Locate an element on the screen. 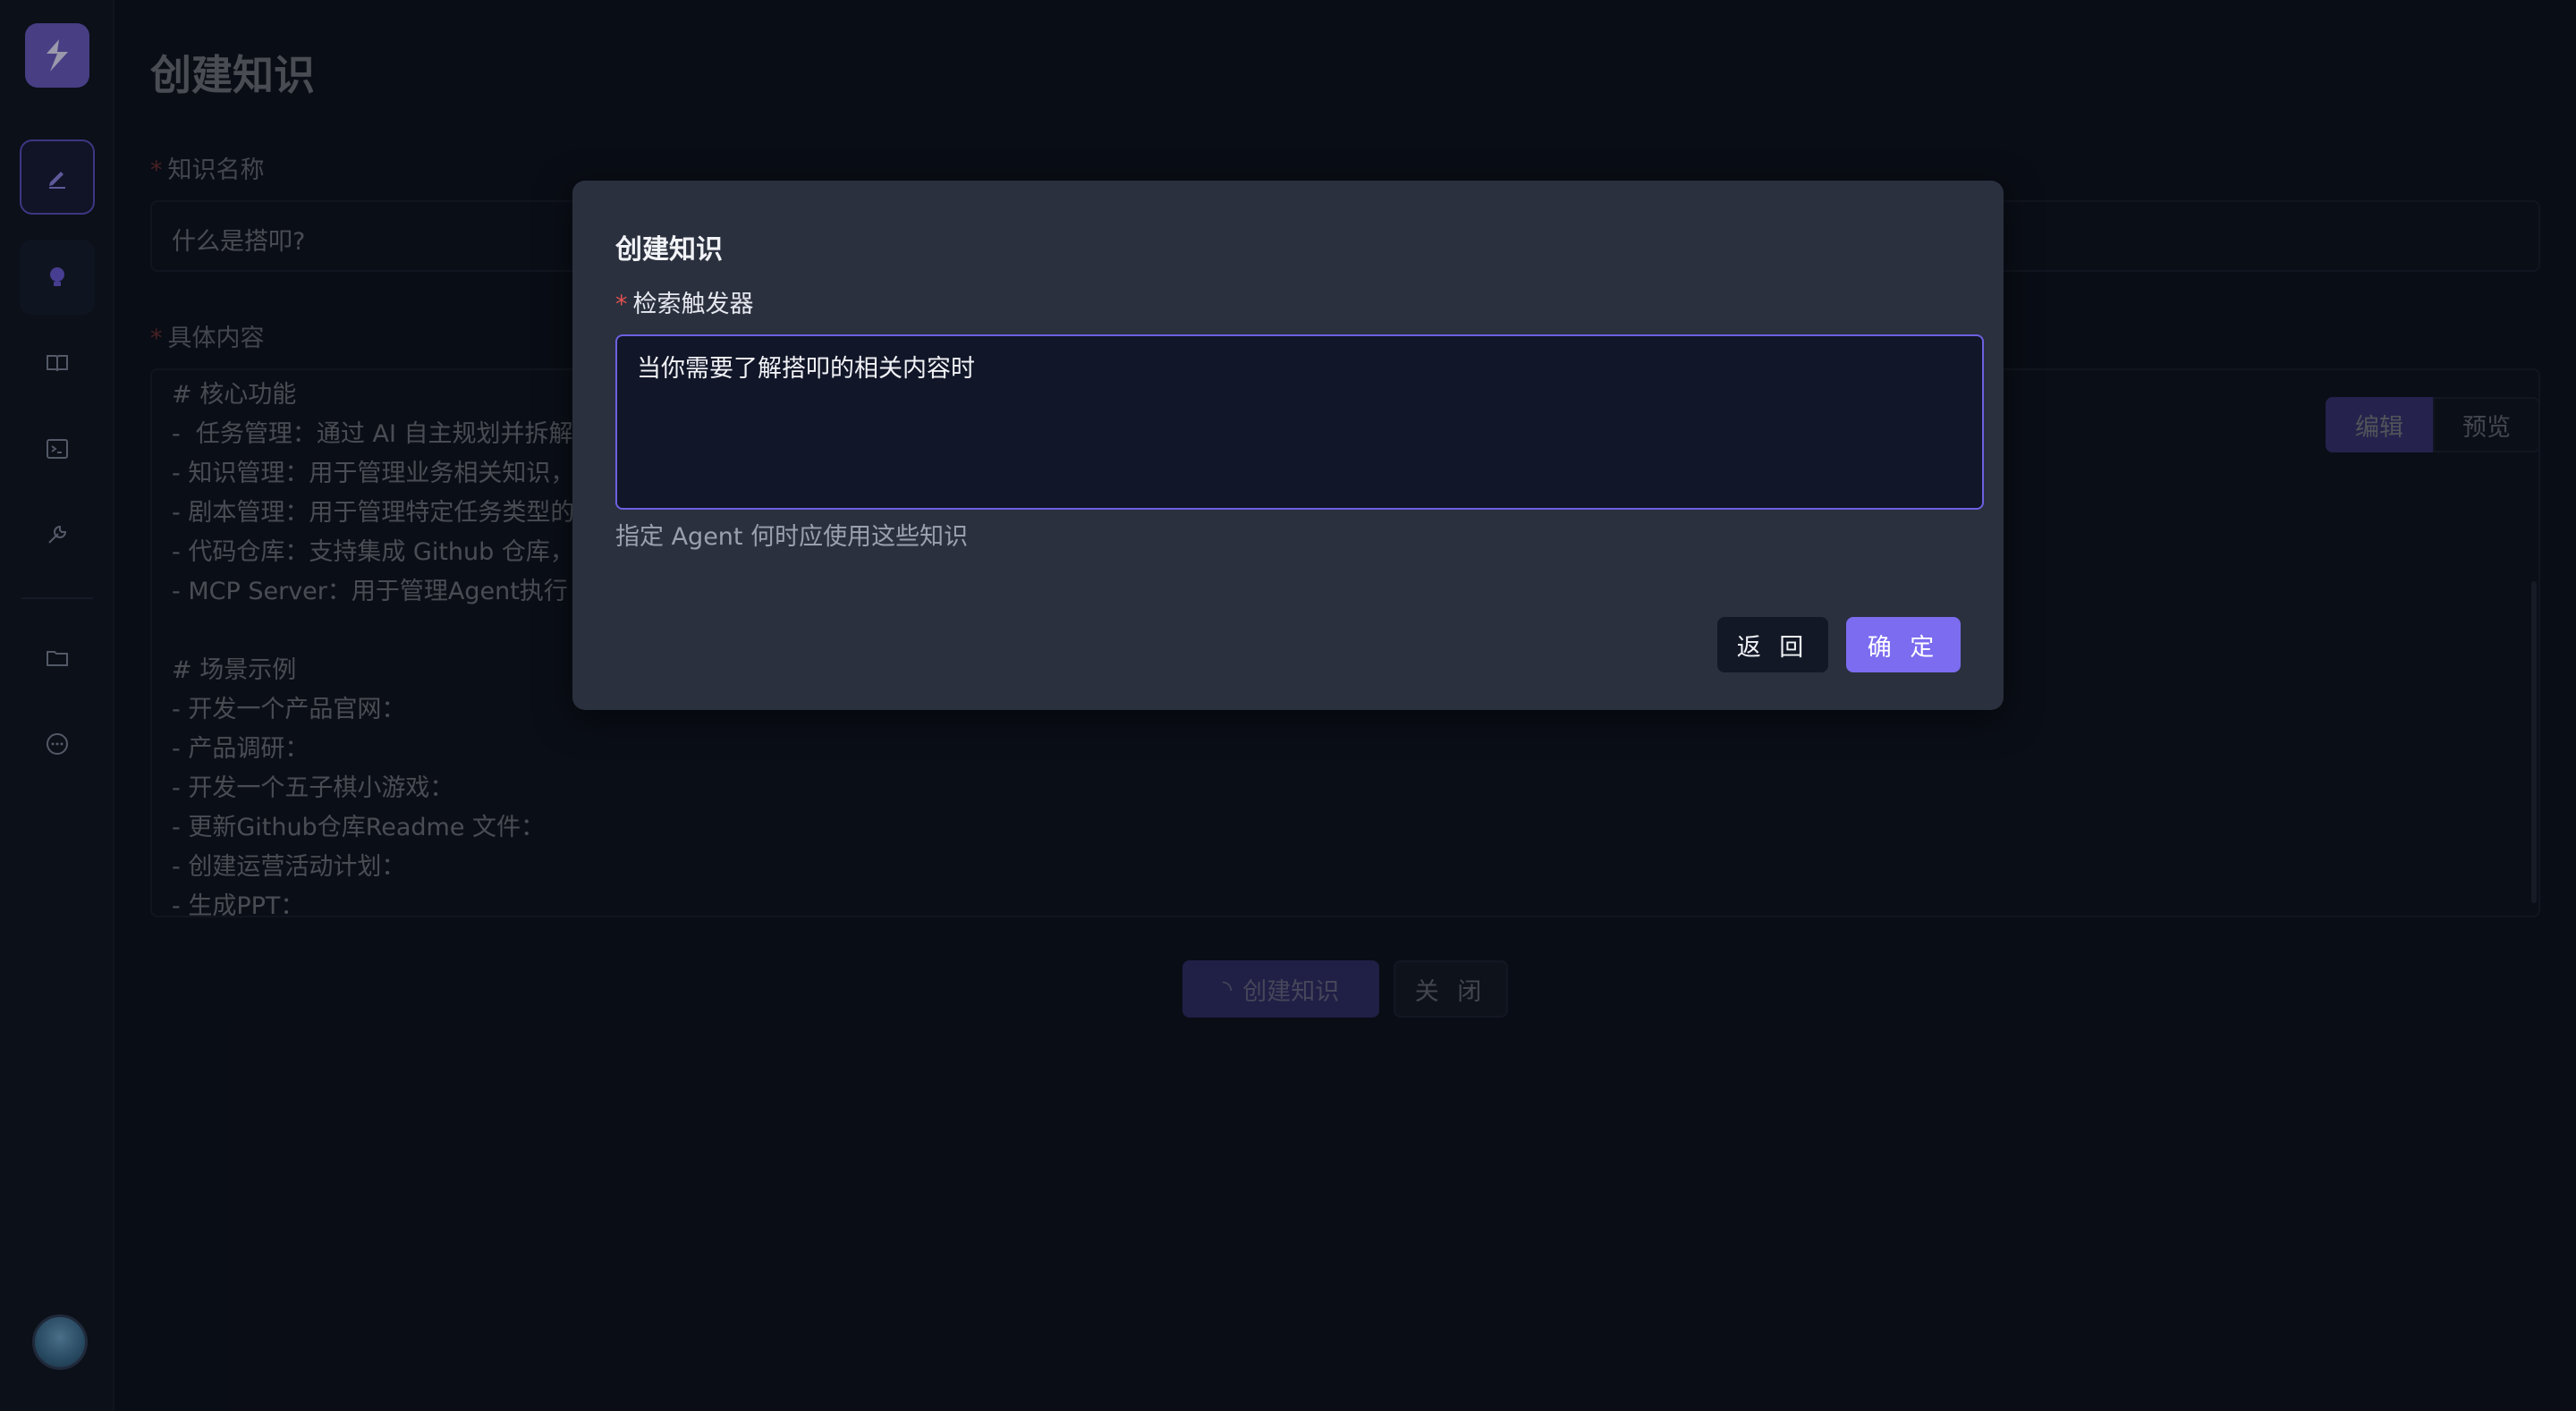 The image size is (2576, 1411). back-button: 返 回 is located at coordinates (1772, 645).